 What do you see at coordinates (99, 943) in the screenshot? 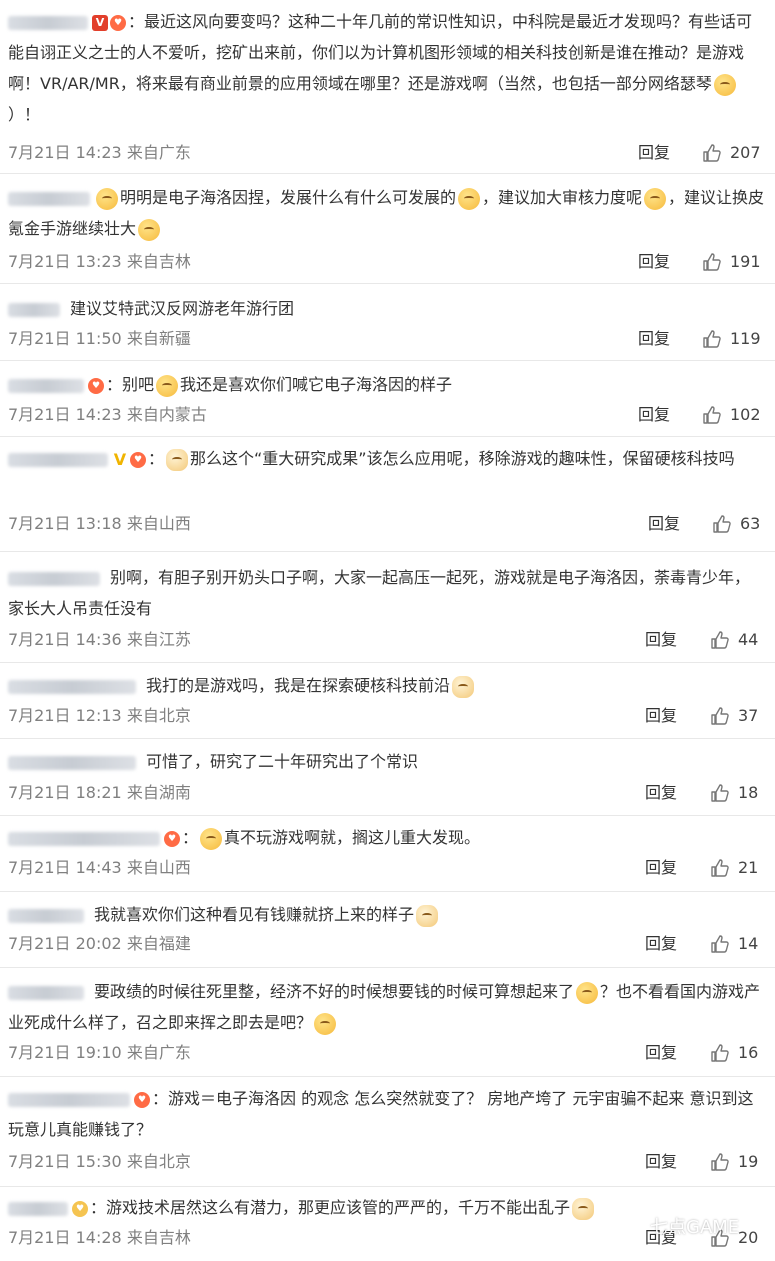
I see `comment-meta: 7月21日 20:02 来自福建` at bounding box center [99, 943].